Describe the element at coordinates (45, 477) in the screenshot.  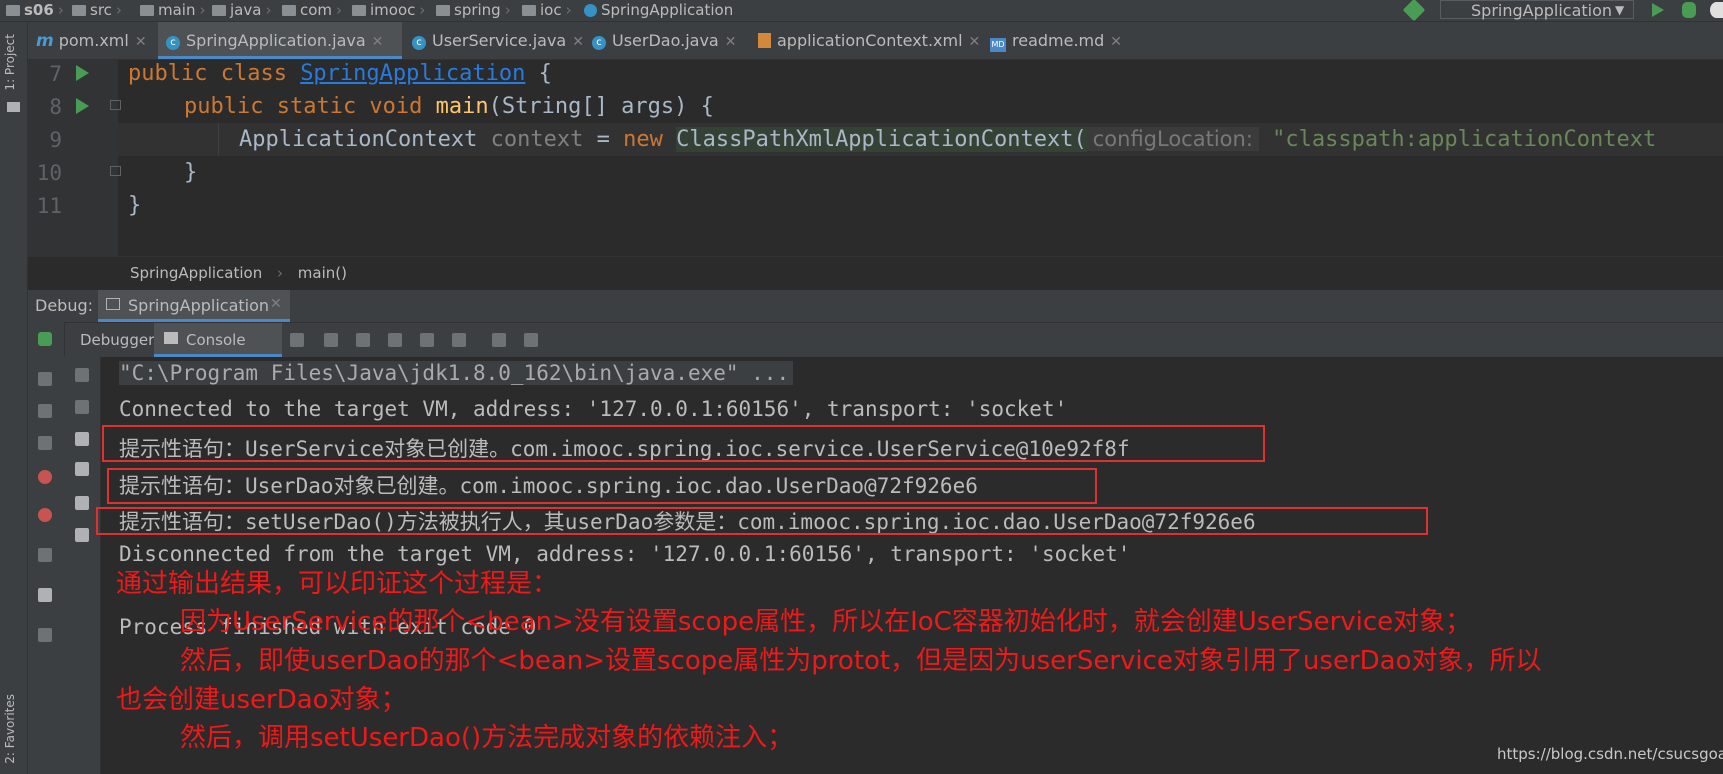
I see `view-breakpoints-icon` at that location.